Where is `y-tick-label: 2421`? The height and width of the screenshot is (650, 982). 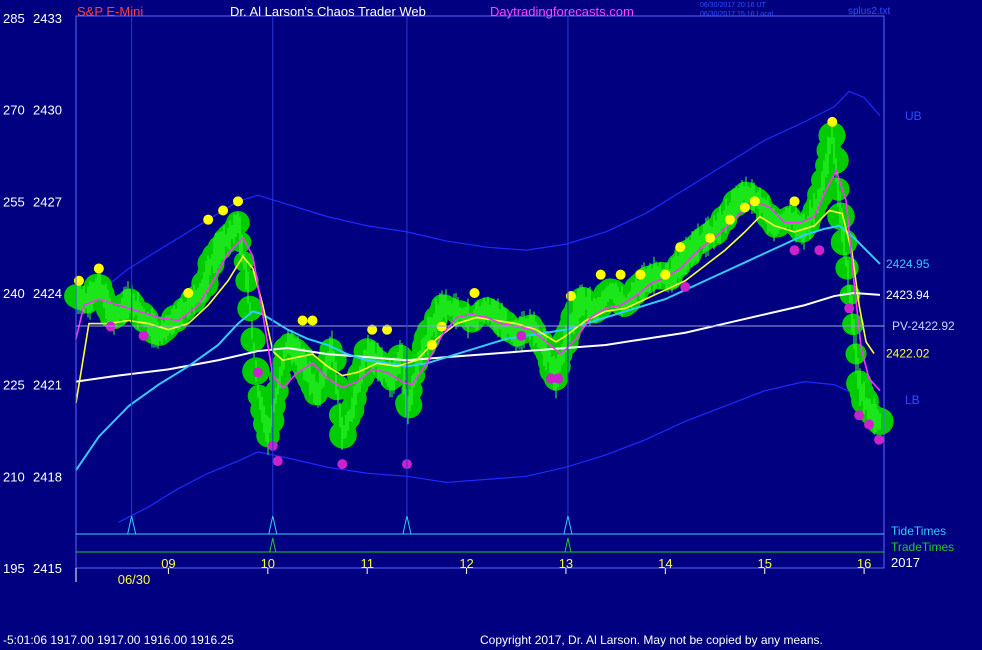 y-tick-label: 2421 is located at coordinates (47, 385).